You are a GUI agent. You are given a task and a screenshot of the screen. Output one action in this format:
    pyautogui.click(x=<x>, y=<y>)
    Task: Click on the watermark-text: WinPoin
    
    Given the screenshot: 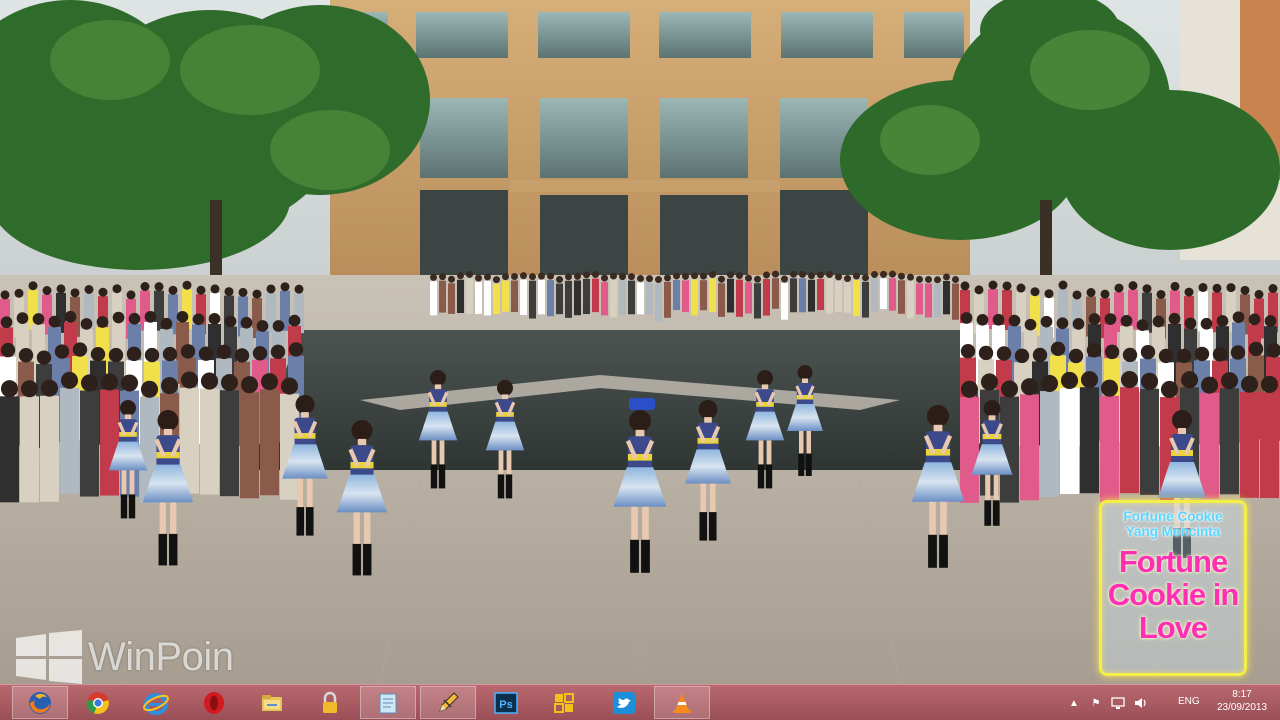 What is the action you would take?
    pyautogui.click(x=161, y=656)
    